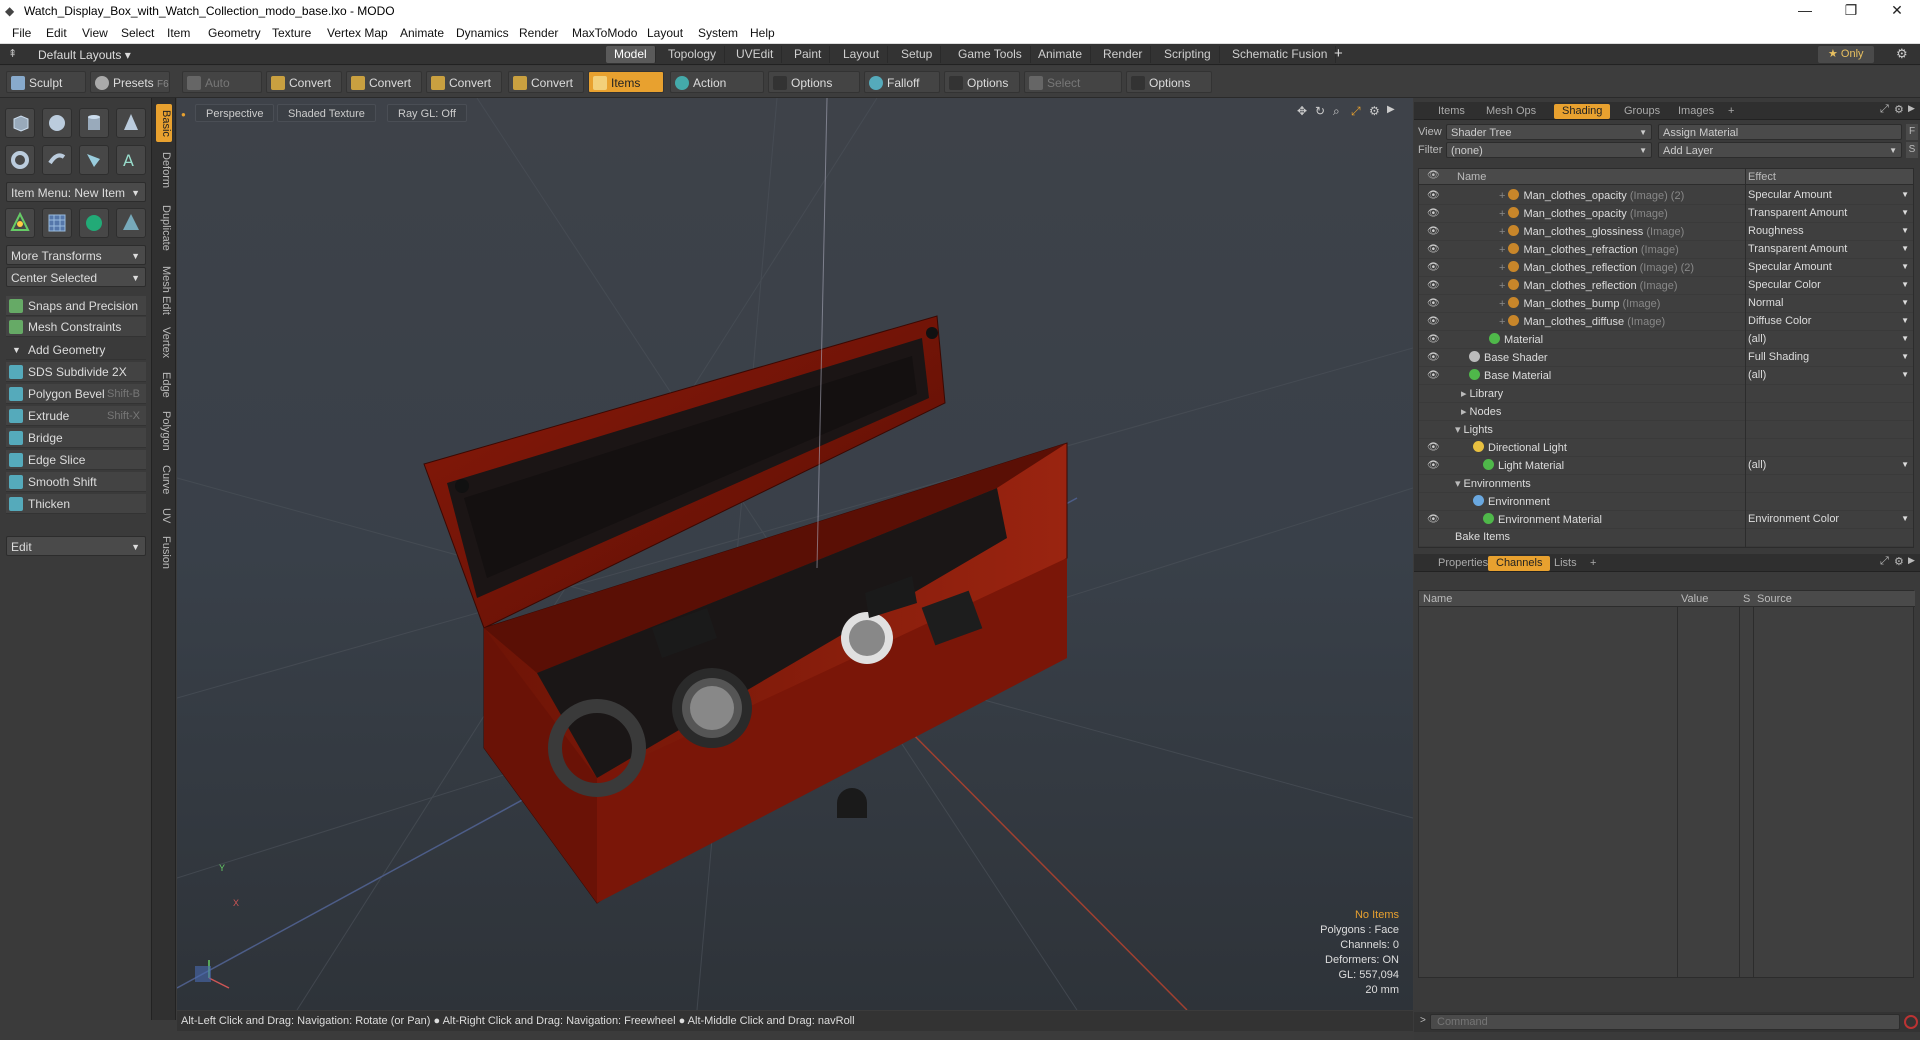 The width and height of the screenshot is (1920, 1040). What do you see at coordinates (1666, 520) in the screenshot?
I see `shader-tree-row: 👁 Environment Material Environment Color ▼` at bounding box center [1666, 520].